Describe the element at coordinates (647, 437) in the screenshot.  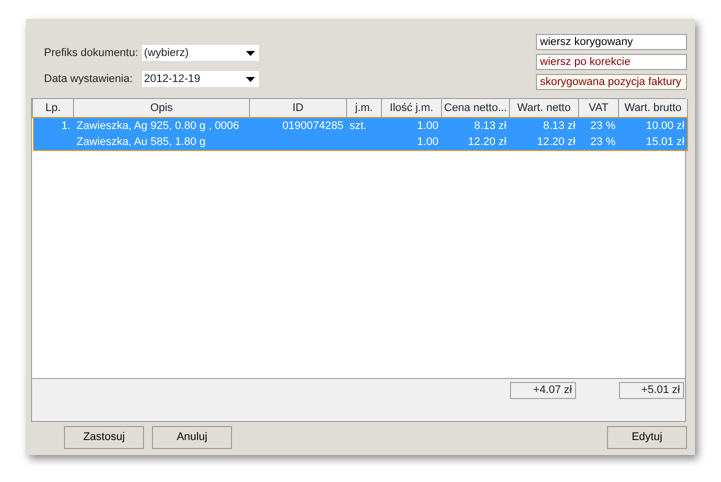
I see `action-button: Edytuj` at that location.